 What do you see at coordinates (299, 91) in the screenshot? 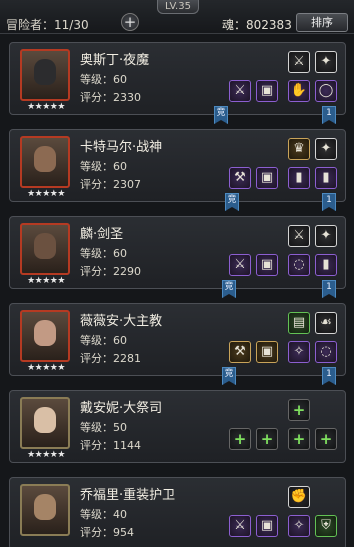
I see `glove-icon: ✋` at bounding box center [299, 91].